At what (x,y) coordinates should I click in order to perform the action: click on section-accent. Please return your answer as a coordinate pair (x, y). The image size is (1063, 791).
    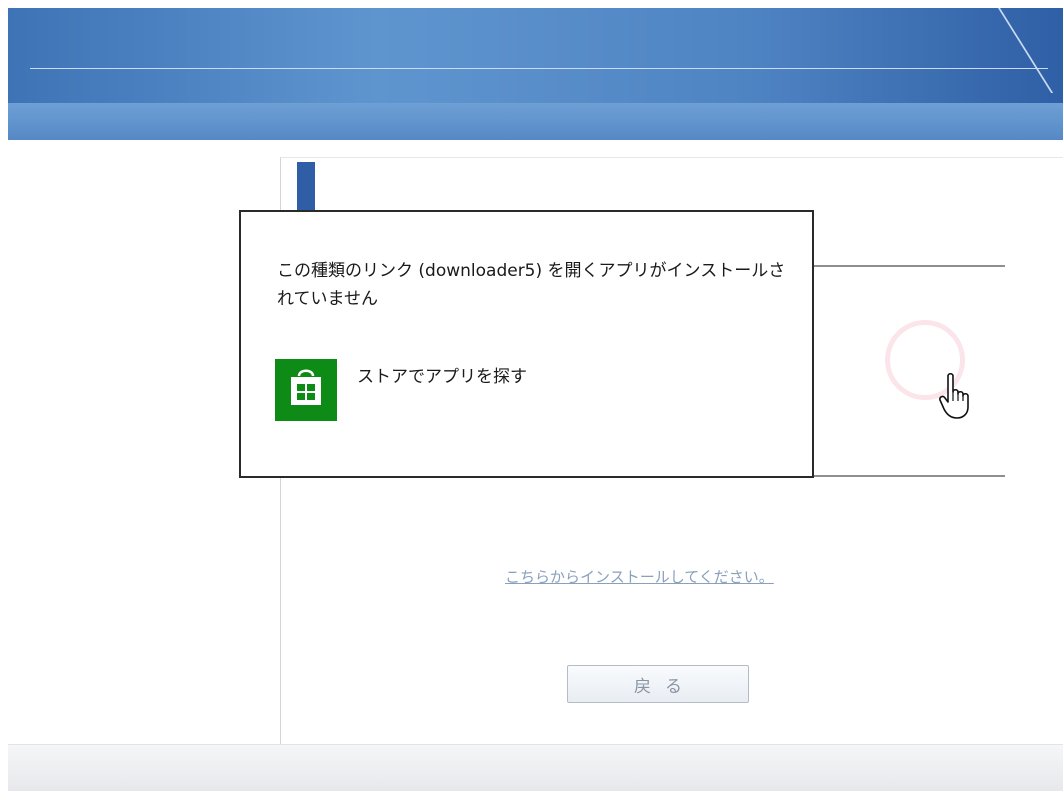
    Looking at the image, I should click on (306, 187).